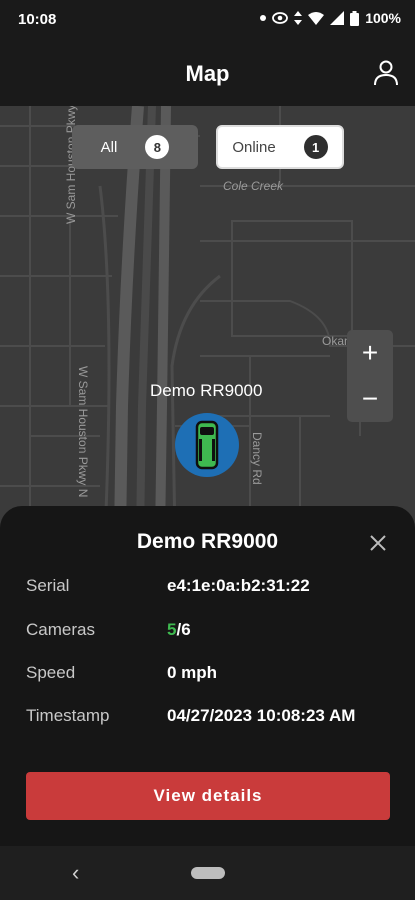 Image resolution: width=415 pixels, height=900 pixels. Describe the element at coordinates (207, 541) in the screenshot. I see `sheet-title: Demo RR9000` at that location.